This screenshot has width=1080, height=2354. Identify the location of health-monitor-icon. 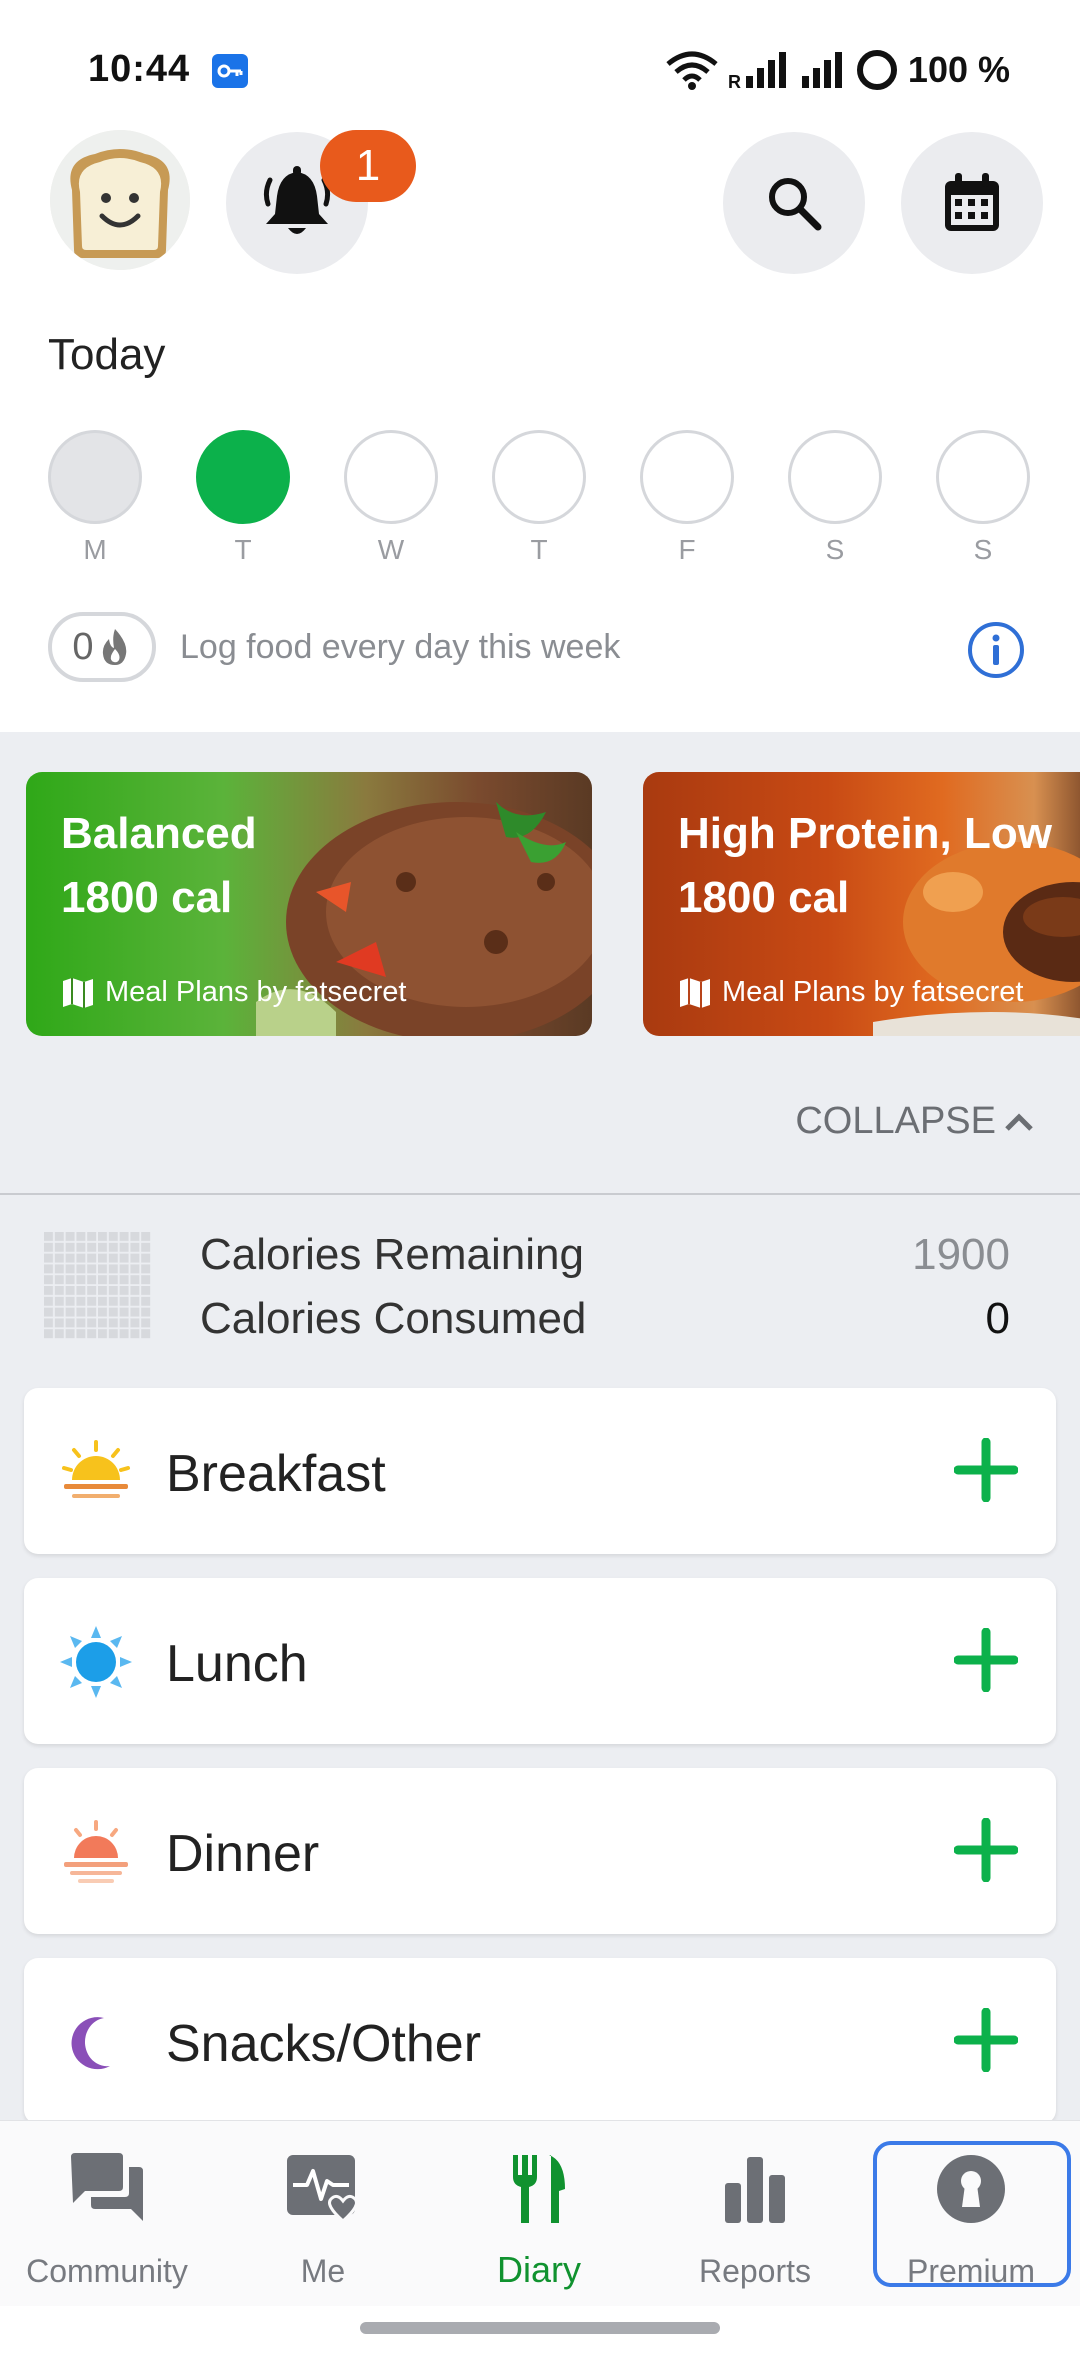
(322, 2189).